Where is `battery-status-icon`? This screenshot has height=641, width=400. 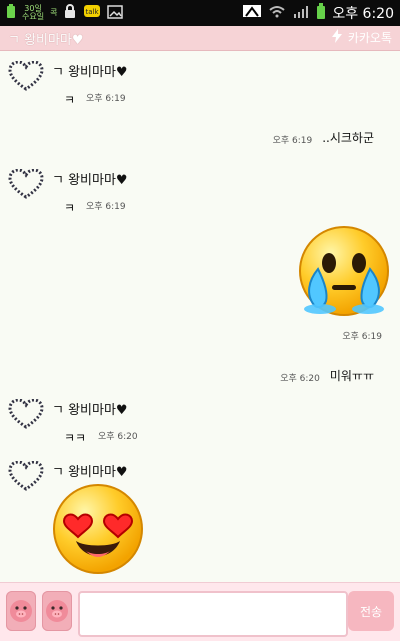 battery-status-icon is located at coordinates (11, 13).